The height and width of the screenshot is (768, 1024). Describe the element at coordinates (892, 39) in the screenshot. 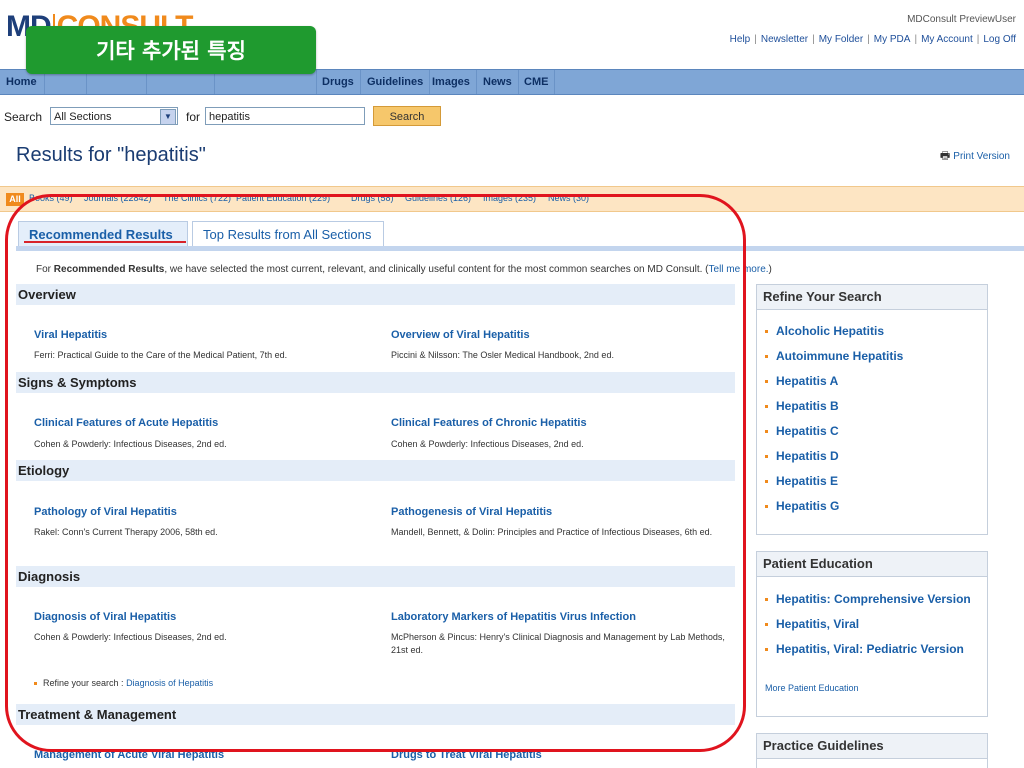

I see `my-pda-link: My PDA` at that location.